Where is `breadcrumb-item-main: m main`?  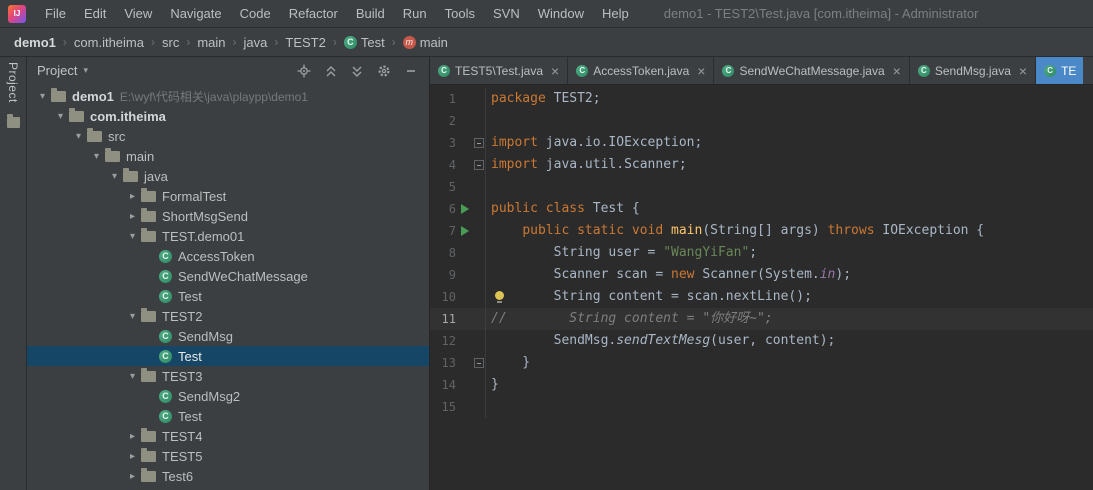 breadcrumb-item-main: m main is located at coordinates (425, 42).